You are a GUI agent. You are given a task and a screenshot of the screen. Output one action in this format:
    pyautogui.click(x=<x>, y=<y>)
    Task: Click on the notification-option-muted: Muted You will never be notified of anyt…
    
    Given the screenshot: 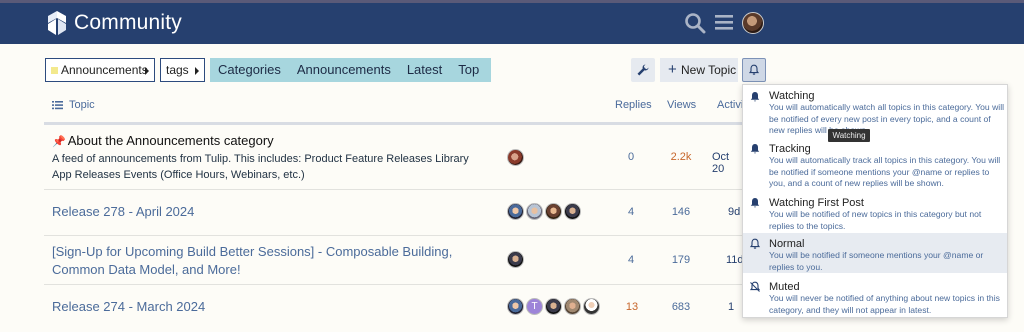 What is the action you would take?
    pyautogui.click(x=875, y=296)
    